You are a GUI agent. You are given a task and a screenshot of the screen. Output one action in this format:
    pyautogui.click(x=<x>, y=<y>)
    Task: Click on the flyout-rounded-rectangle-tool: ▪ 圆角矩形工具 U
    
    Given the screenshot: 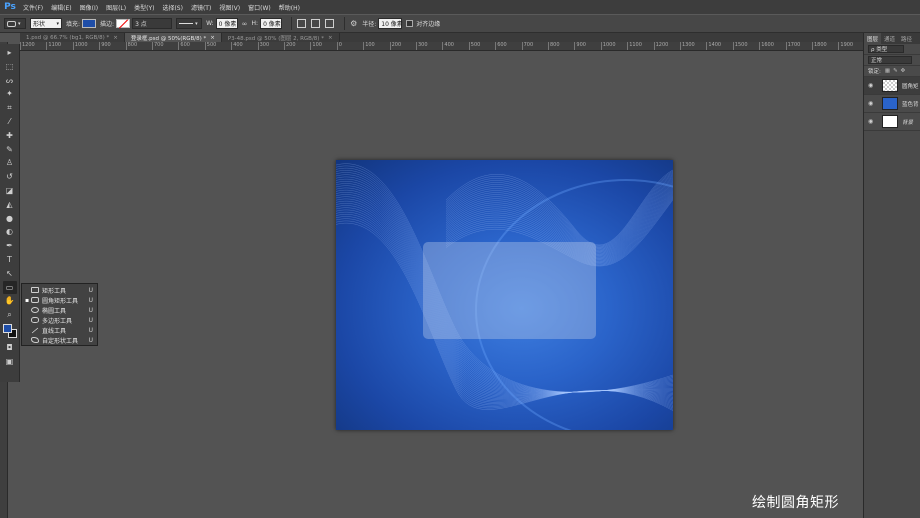 What is the action you would take?
    pyautogui.click(x=59, y=300)
    